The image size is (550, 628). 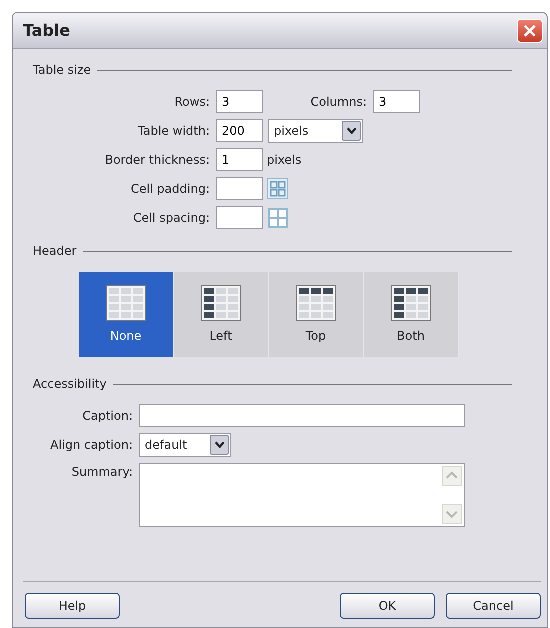 I want to click on header-option: Left, so click(x=221, y=314).